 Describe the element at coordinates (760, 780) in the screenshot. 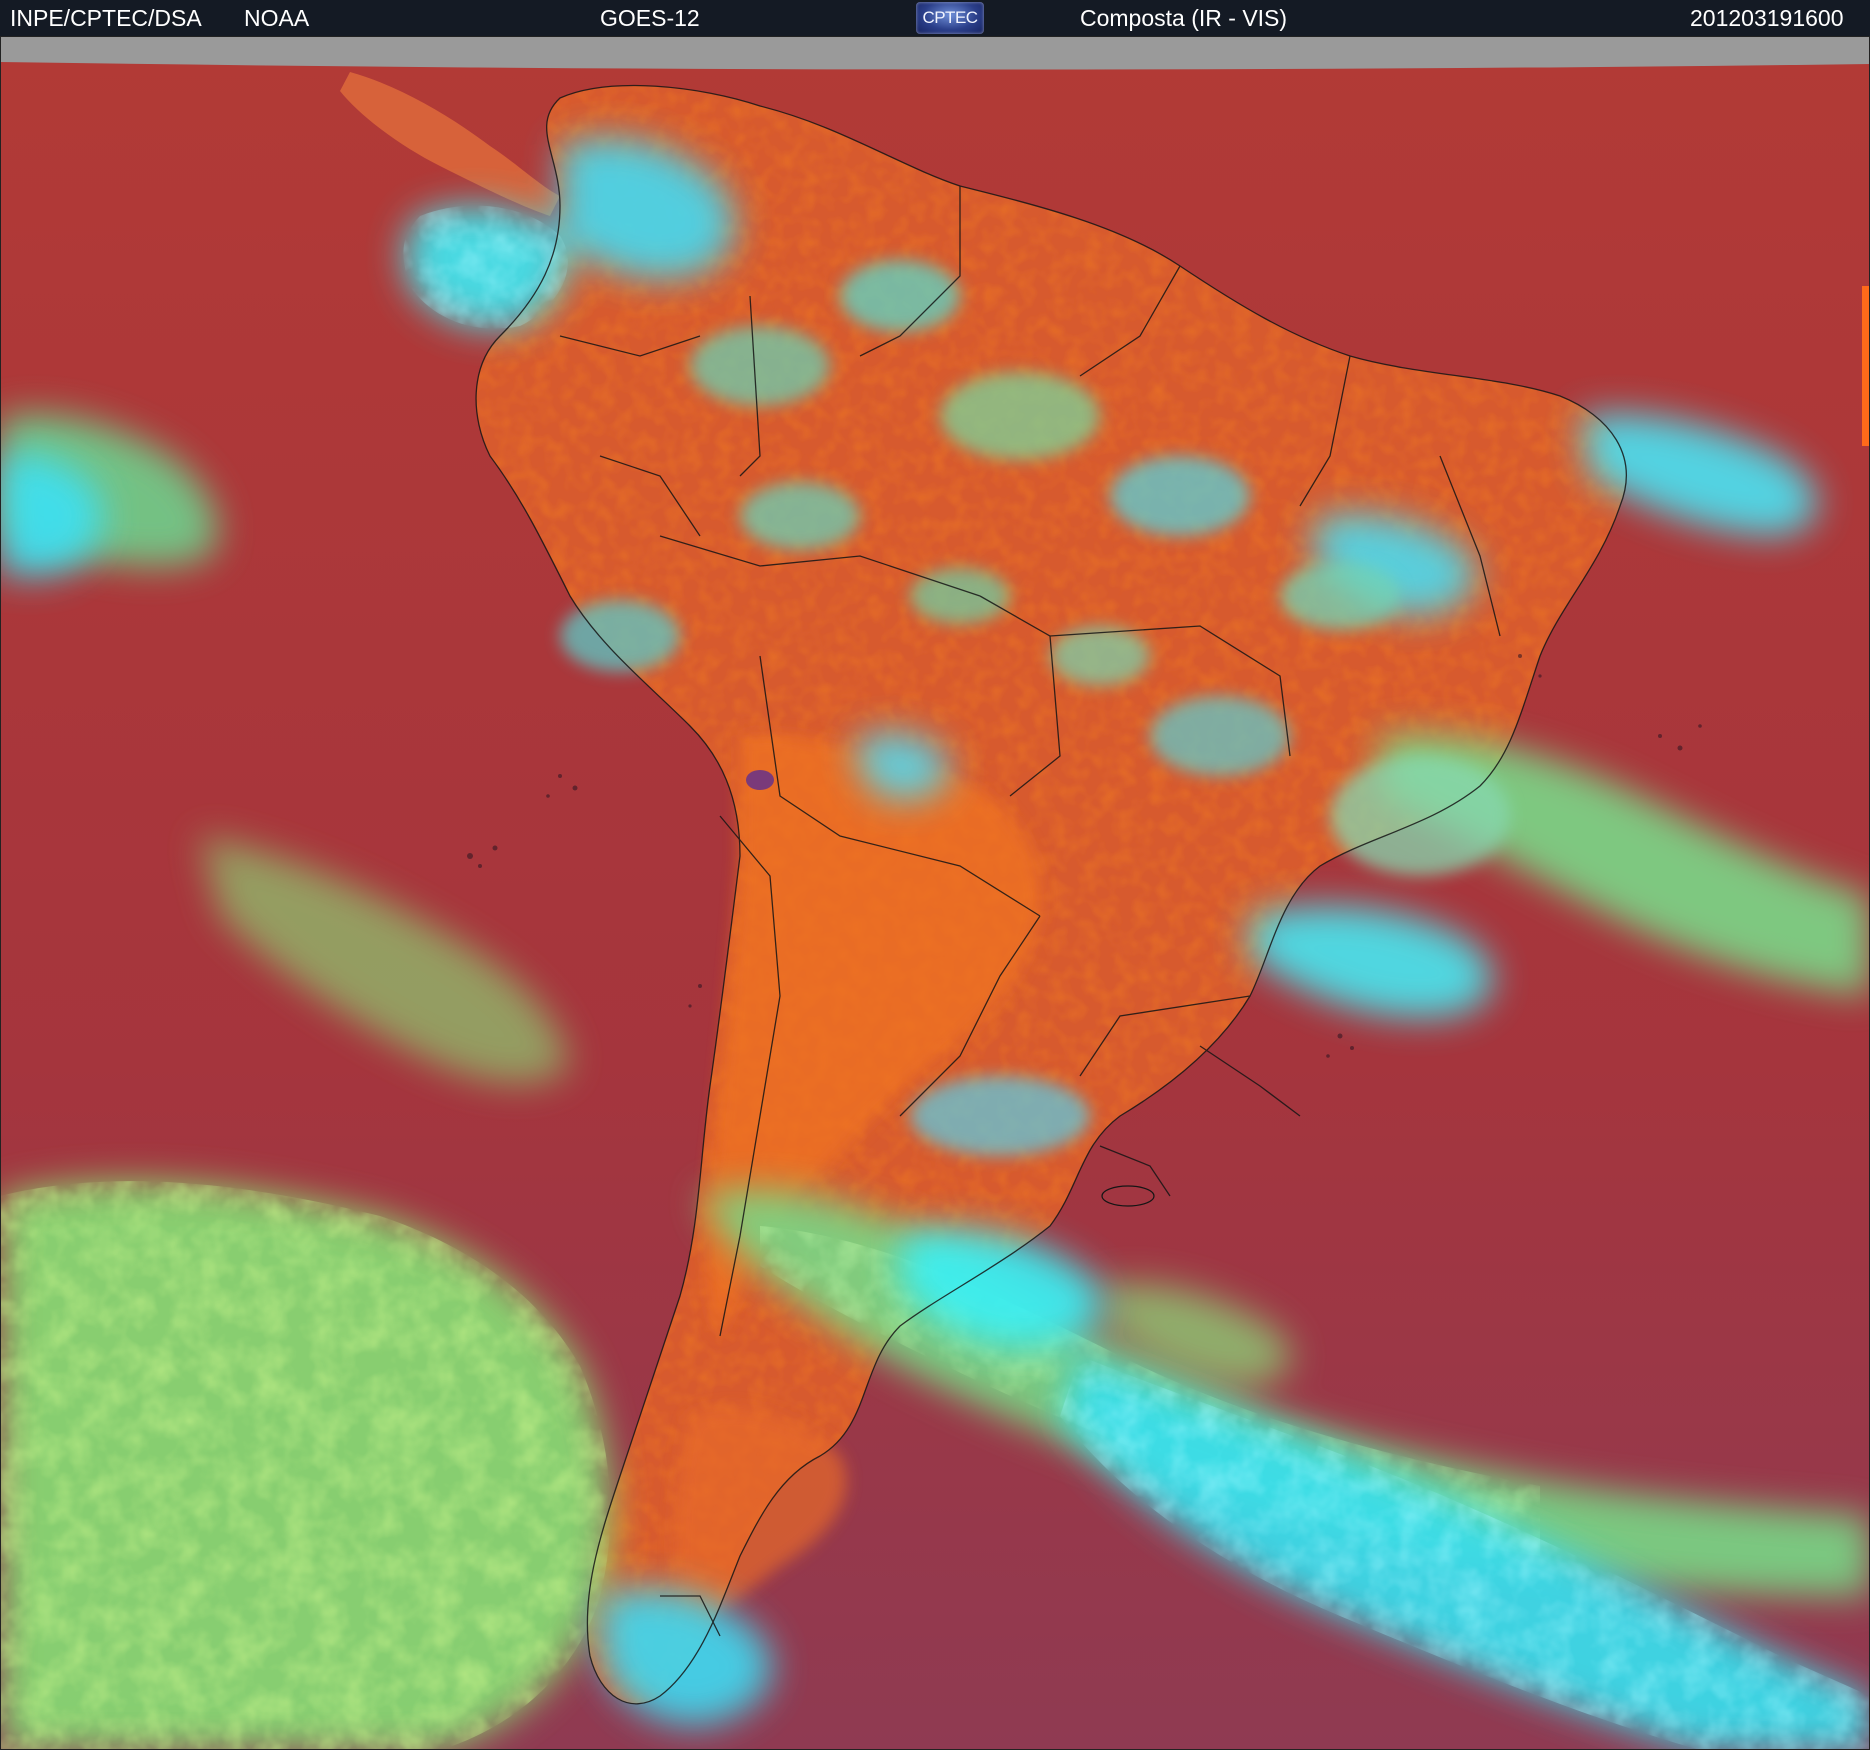

I see `lake-titicaca` at that location.